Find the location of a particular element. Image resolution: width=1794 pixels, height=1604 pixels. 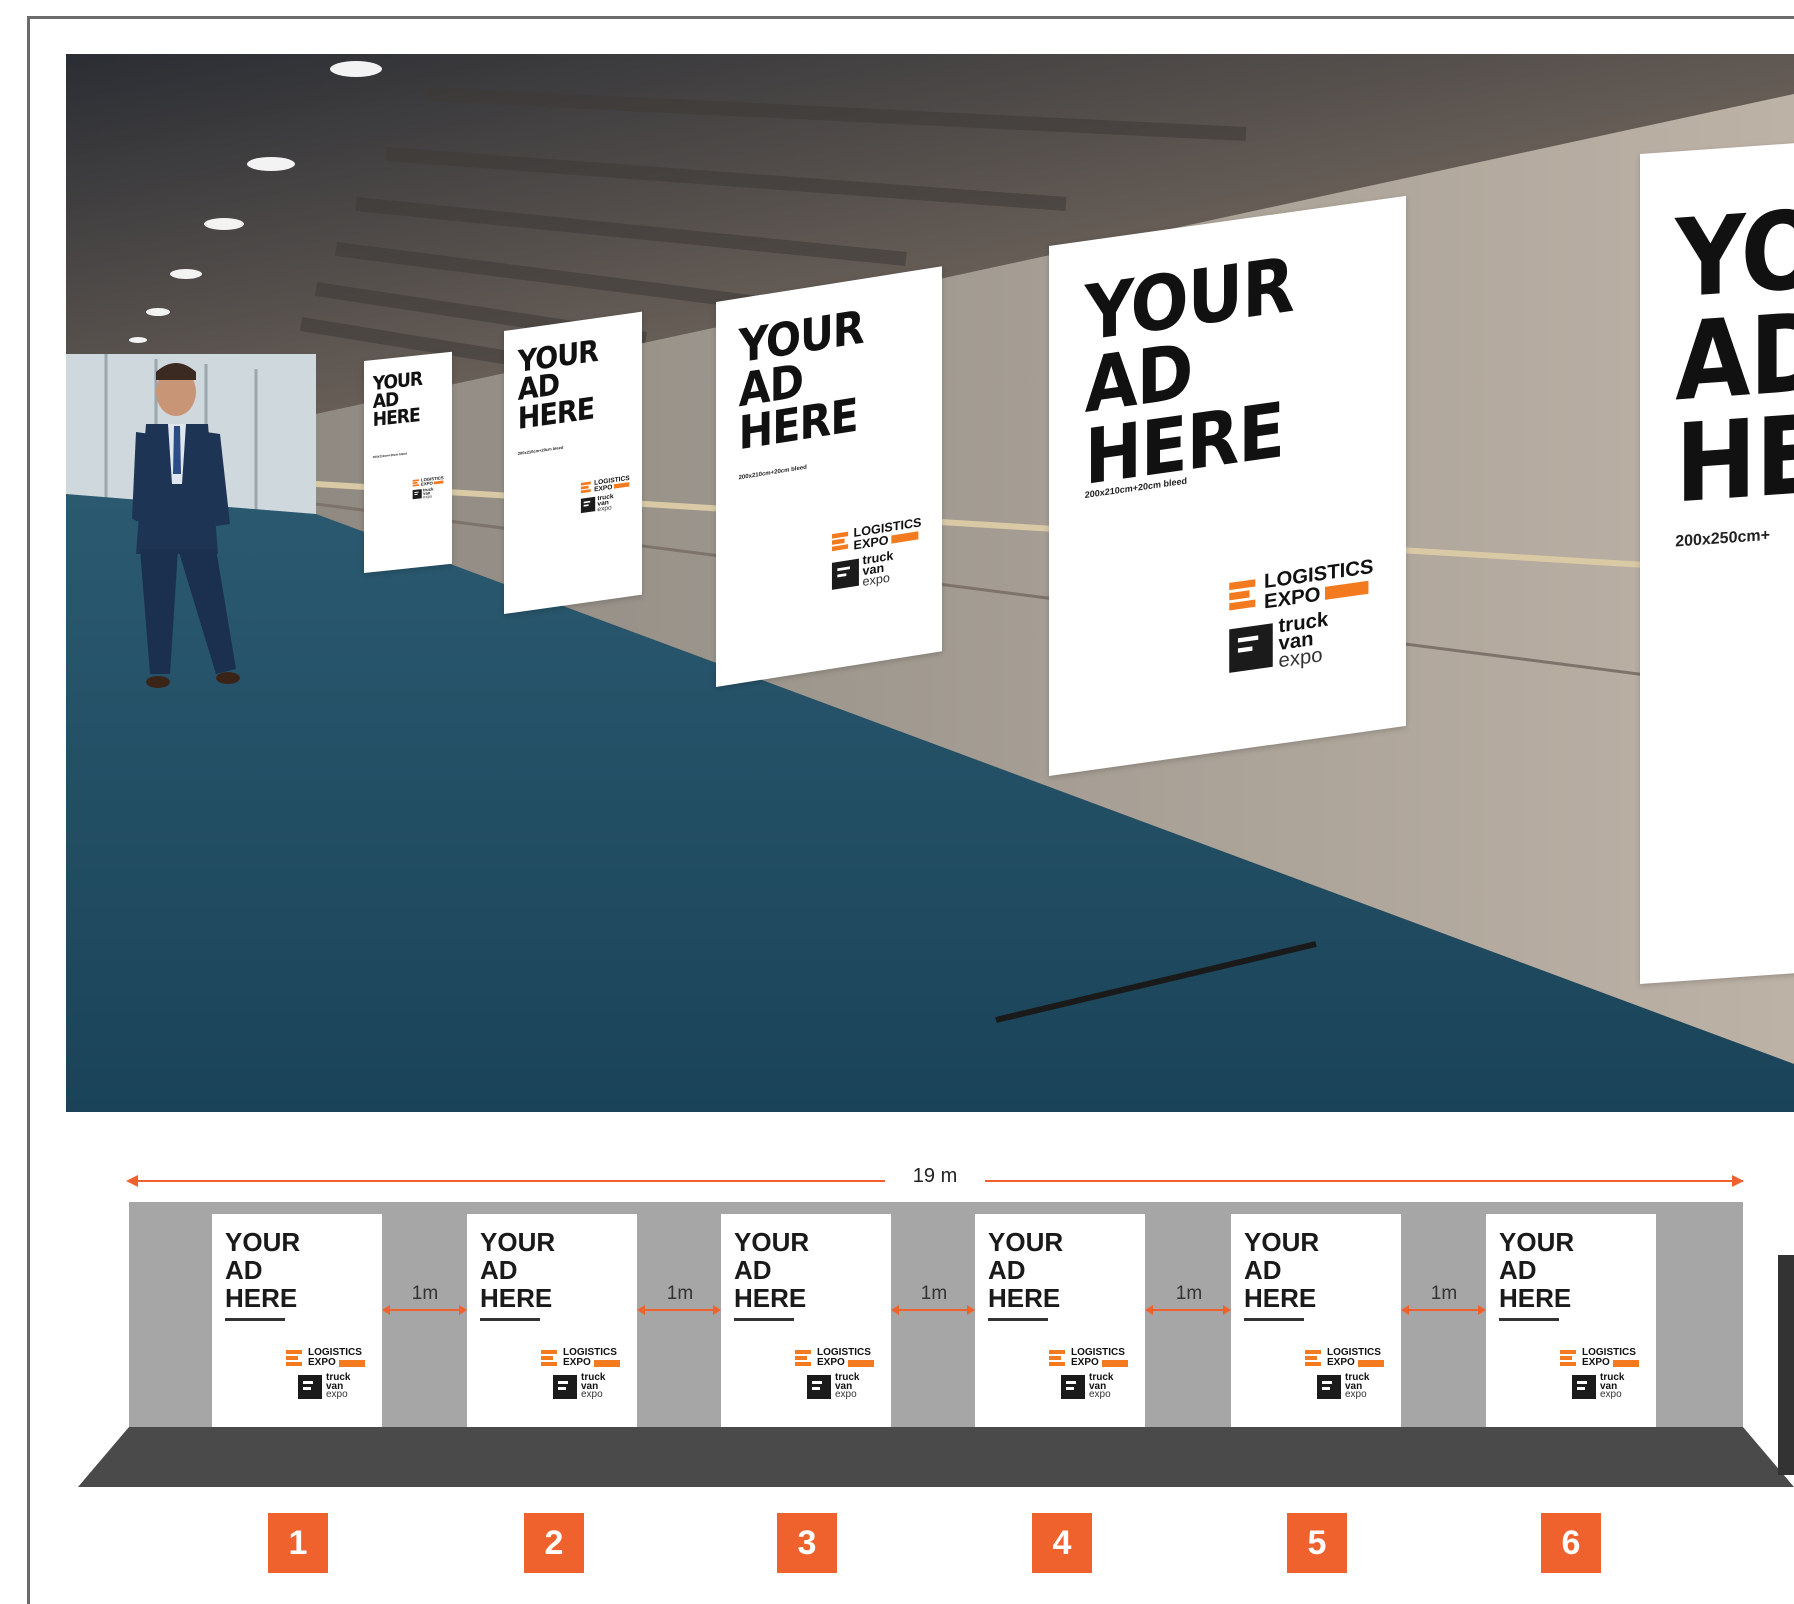

ad-panel-3: YOUR AD HERE LOGISTICS EXPO truck van expo is located at coordinates (806, 1320).